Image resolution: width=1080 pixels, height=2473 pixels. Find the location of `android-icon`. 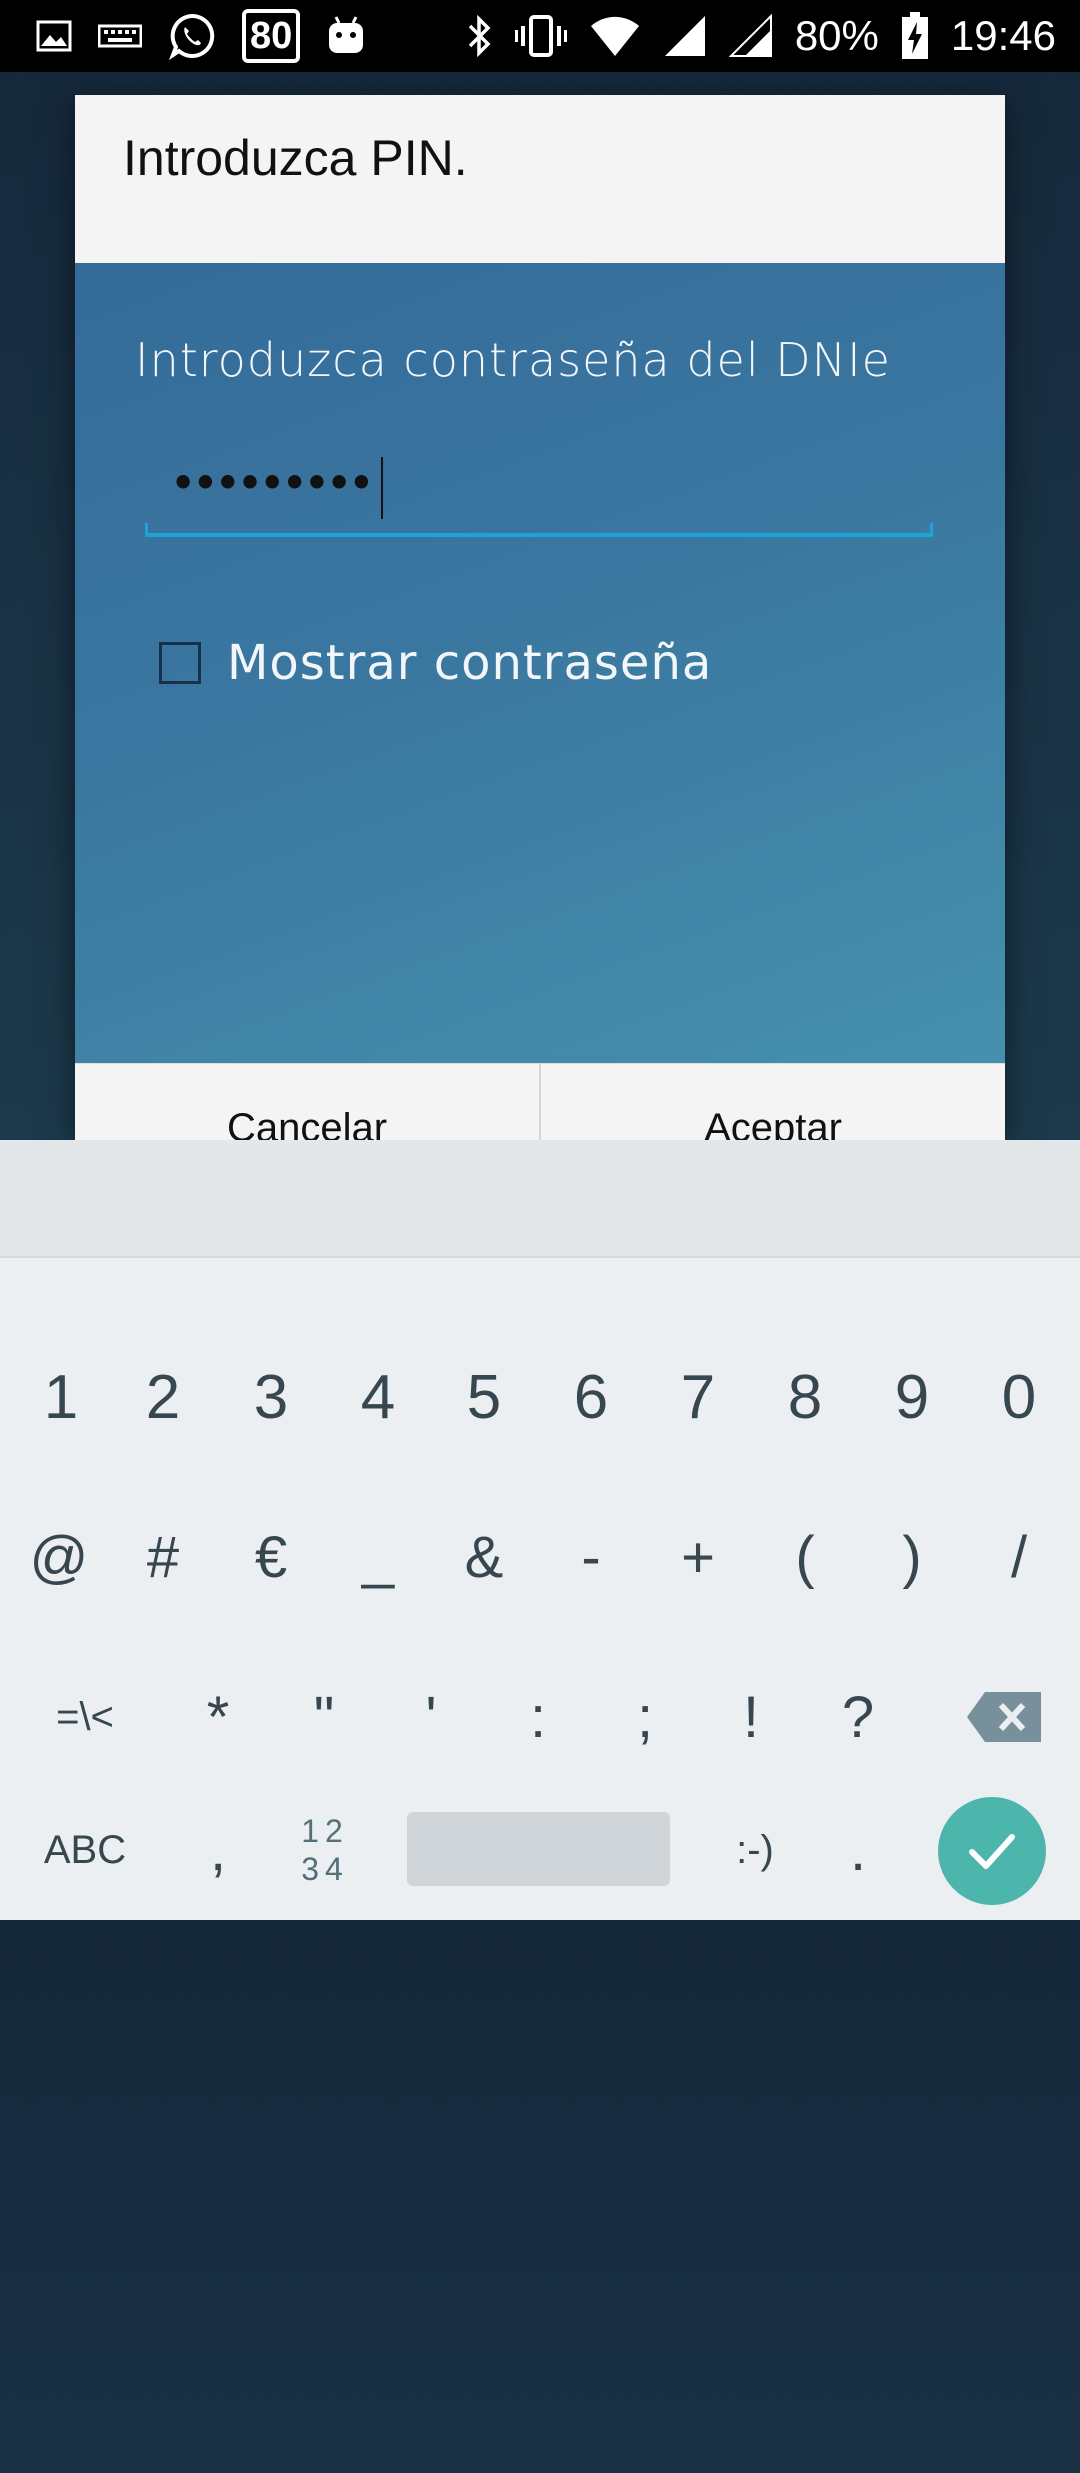

android-icon is located at coordinates (346, 36).